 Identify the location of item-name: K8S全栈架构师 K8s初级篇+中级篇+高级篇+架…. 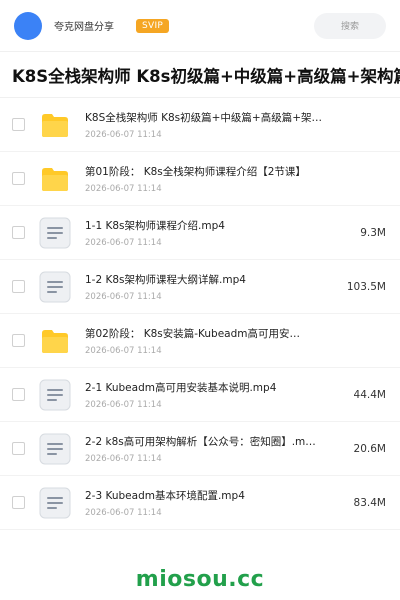
(203, 117).